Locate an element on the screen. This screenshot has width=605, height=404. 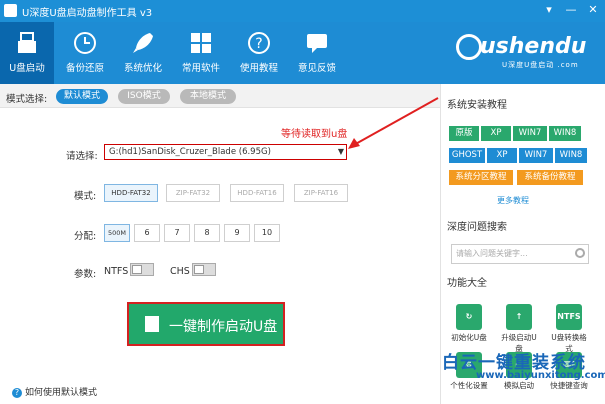
func-upgrade-usb: ↑ 升级启动U盘 is located at coordinates (519, 329).